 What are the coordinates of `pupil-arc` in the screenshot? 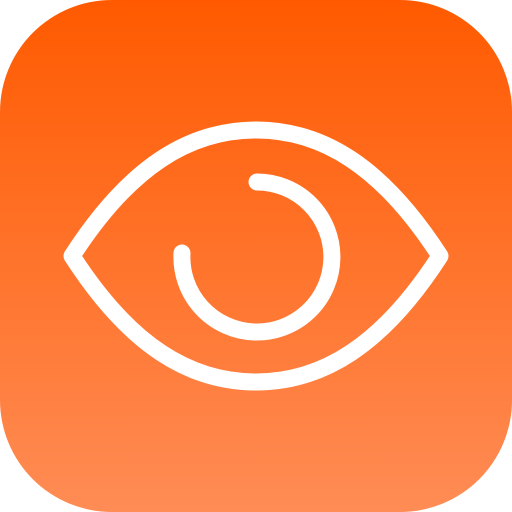 It's located at (257, 257).